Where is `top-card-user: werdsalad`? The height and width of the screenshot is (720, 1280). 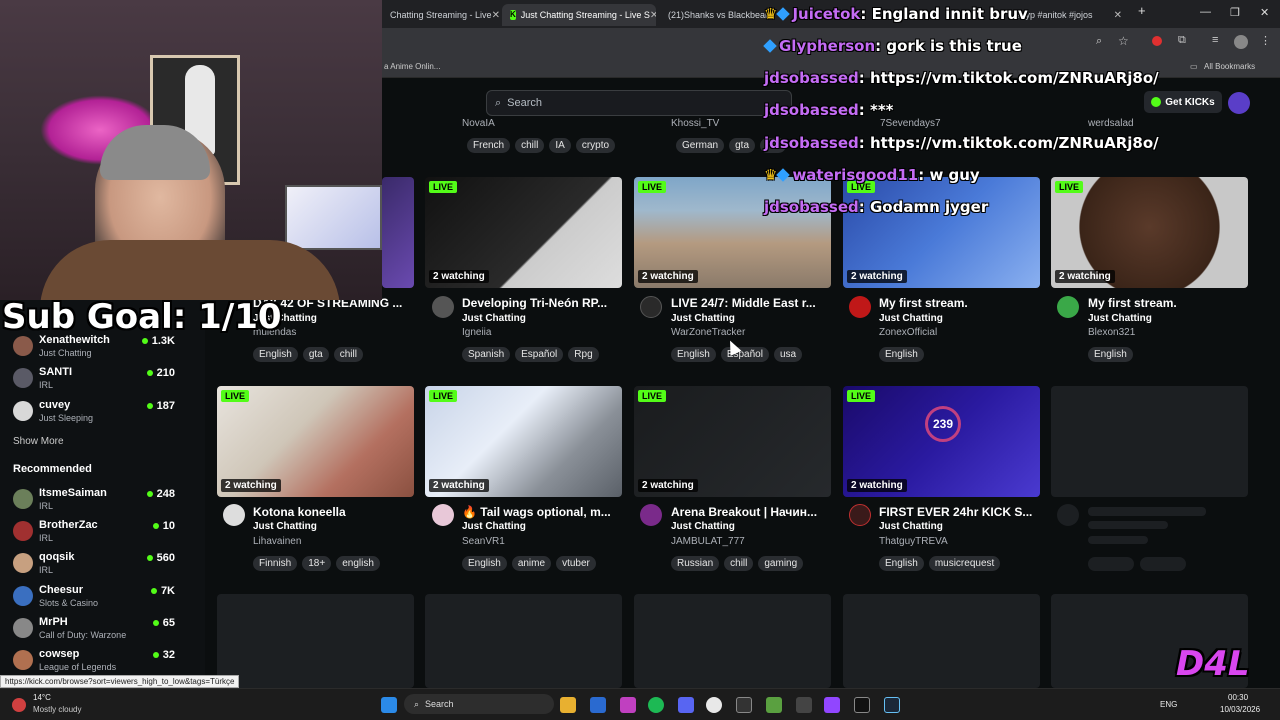
top-card-user: werdsalad is located at coordinates (1111, 123).